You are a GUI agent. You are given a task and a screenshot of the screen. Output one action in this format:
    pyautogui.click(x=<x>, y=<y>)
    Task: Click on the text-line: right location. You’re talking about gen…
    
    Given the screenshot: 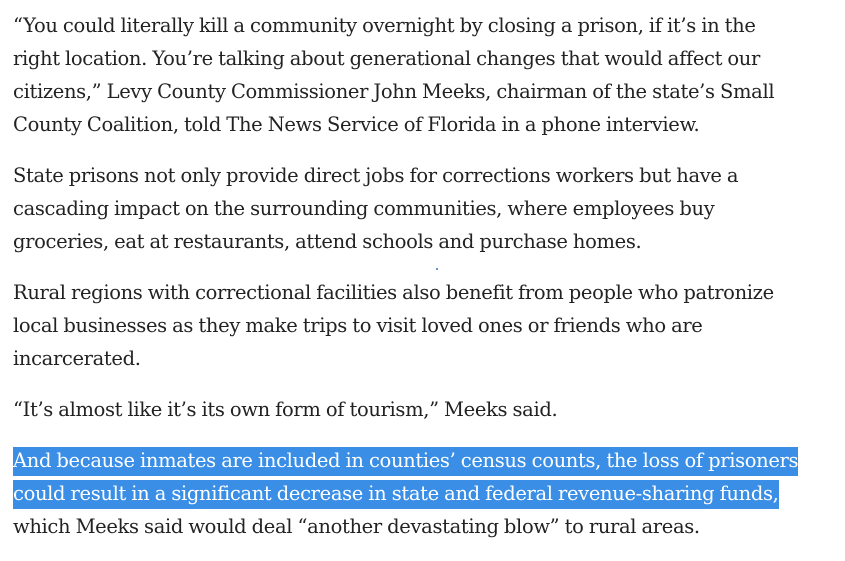 What is the action you would take?
    pyautogui.click(x=386, y=58)
    